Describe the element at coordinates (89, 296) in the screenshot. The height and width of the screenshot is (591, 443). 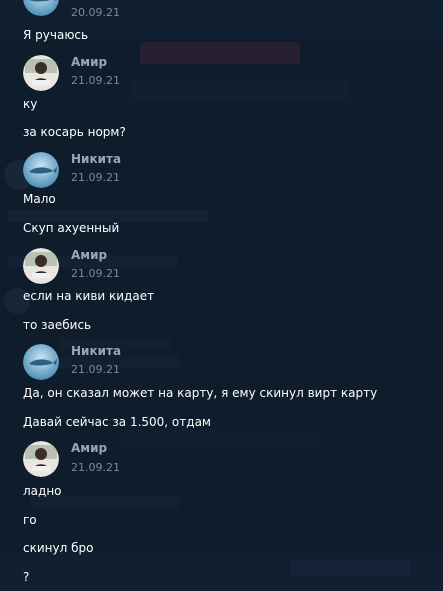
I see `message-text: если на киви кидает` at that location.